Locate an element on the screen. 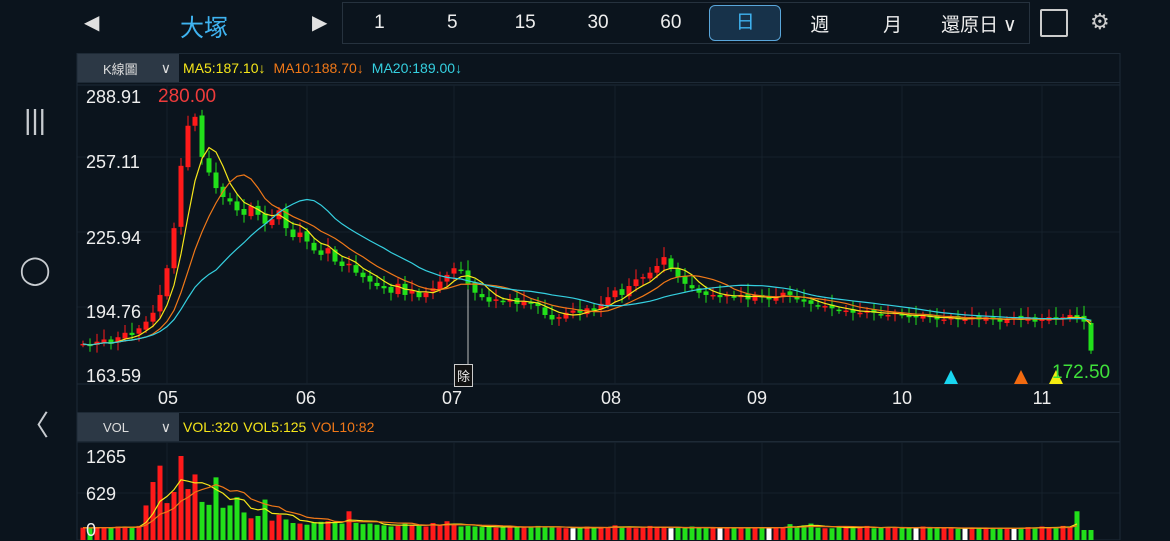 Image resolution: width=1170 pixels, height=541 pixels. price-axis-min: 163.59 is located at coordinates (114, 376).